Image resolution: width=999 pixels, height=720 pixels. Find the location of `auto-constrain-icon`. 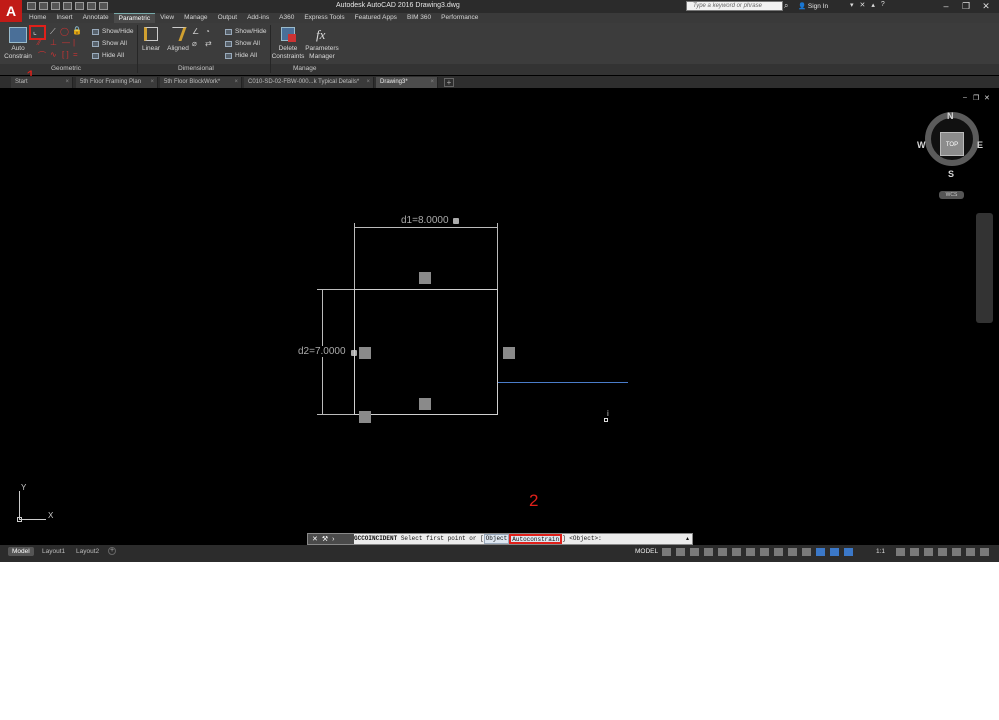

auto-constrain-icon is located at coordinates (18, 35).